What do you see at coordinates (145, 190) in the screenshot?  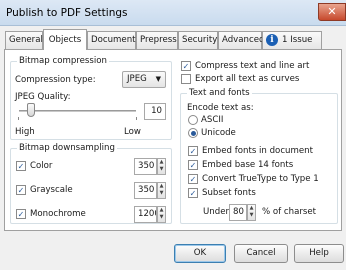 I see `grayscale-dpi-input: 350` at bounding box center [145, 190].